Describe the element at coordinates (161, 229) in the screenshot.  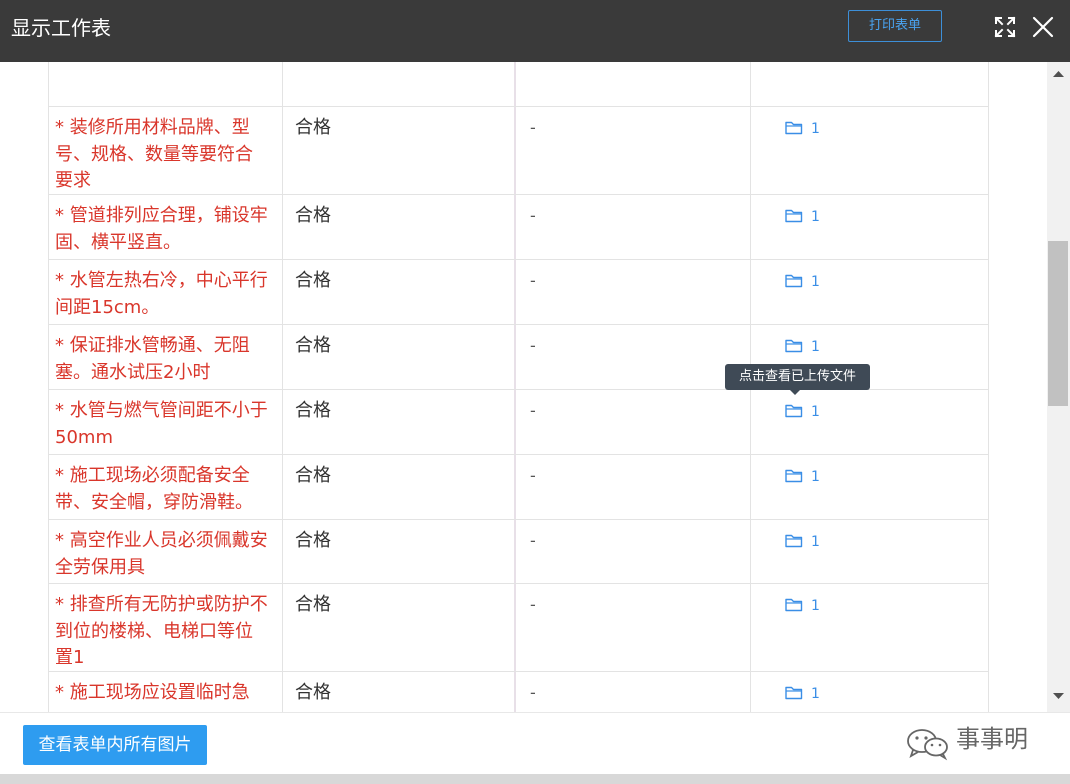
I see `check-item-text: * 管道排列应合理，铺设牢固、横平竖直。` at that location.